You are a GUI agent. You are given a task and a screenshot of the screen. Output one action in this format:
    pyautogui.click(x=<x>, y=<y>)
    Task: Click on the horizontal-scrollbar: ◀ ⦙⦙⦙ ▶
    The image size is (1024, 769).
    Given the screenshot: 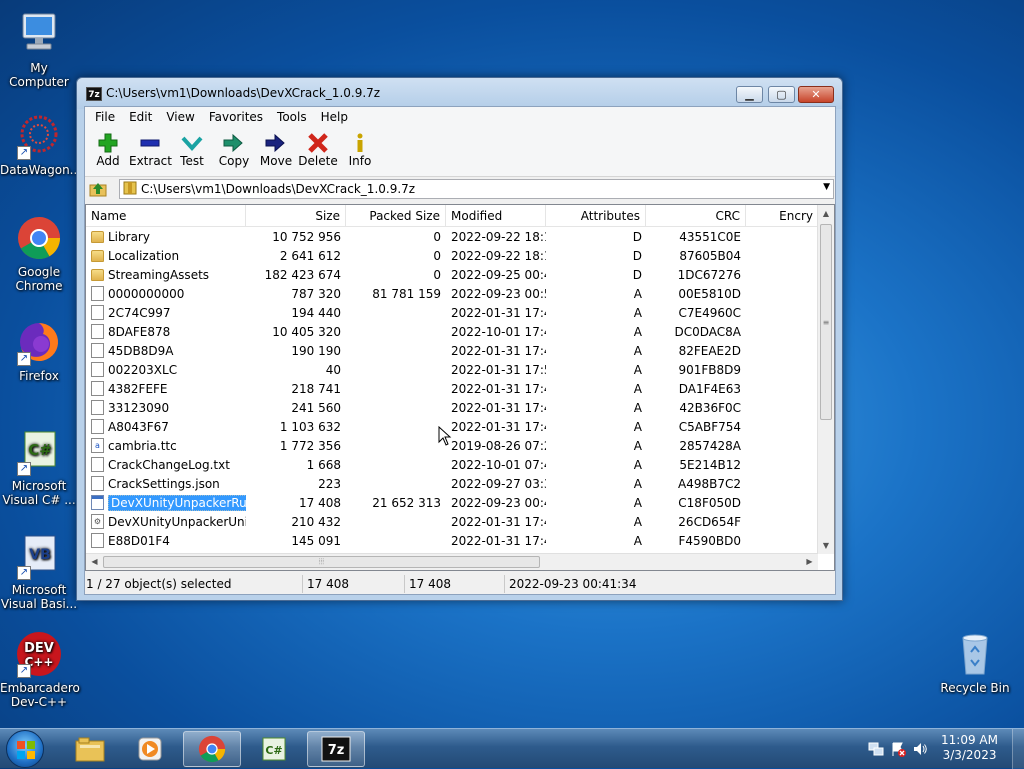 What is the action you would take?
    pyautogui.click(x=452, y=561)
    